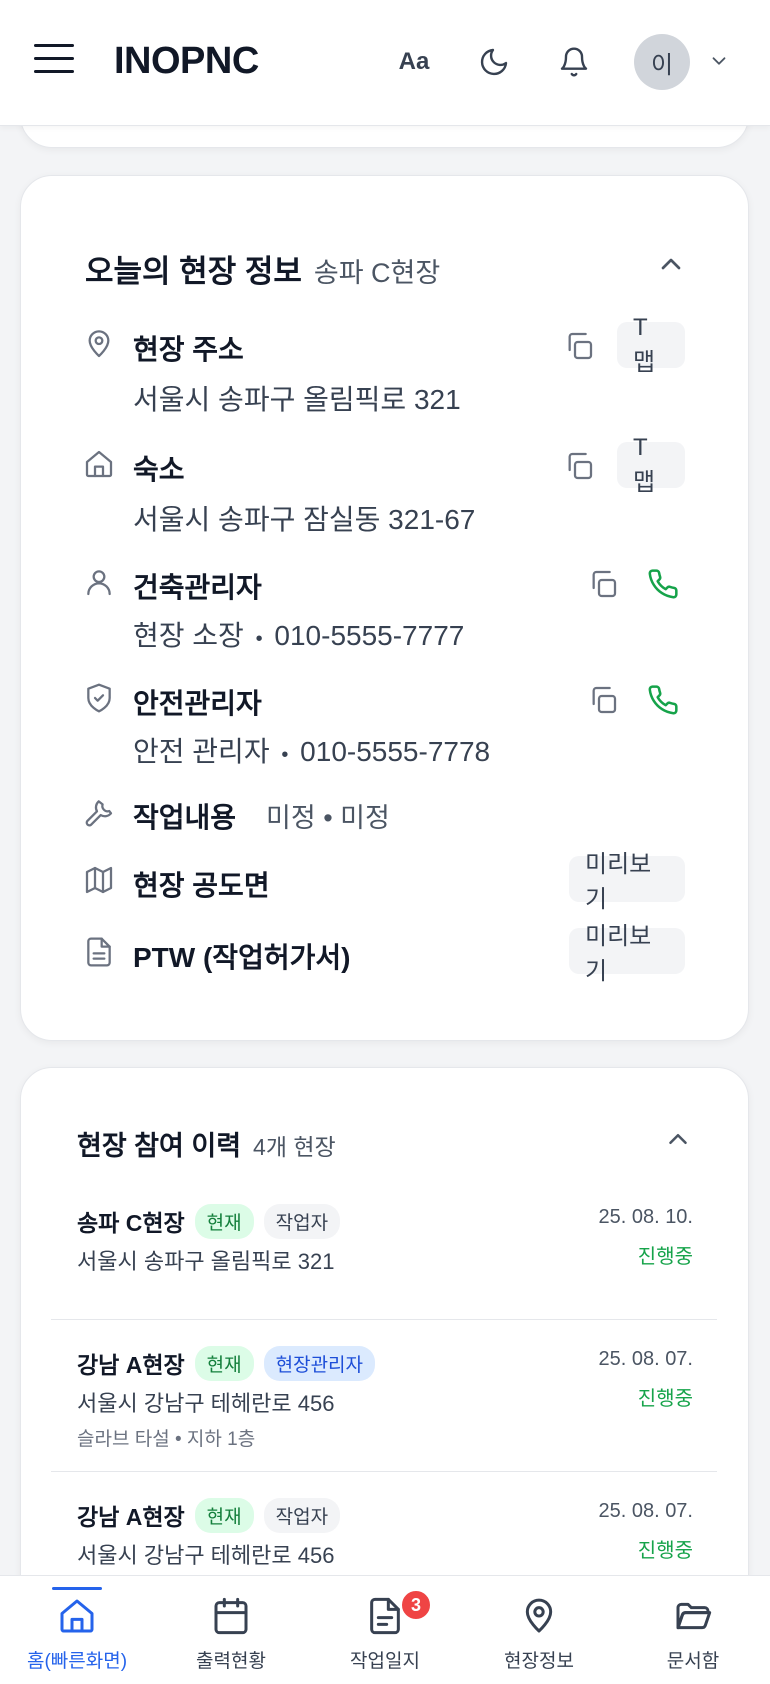  I want to click on tab-documents: 문서함, so click(693, 1630).